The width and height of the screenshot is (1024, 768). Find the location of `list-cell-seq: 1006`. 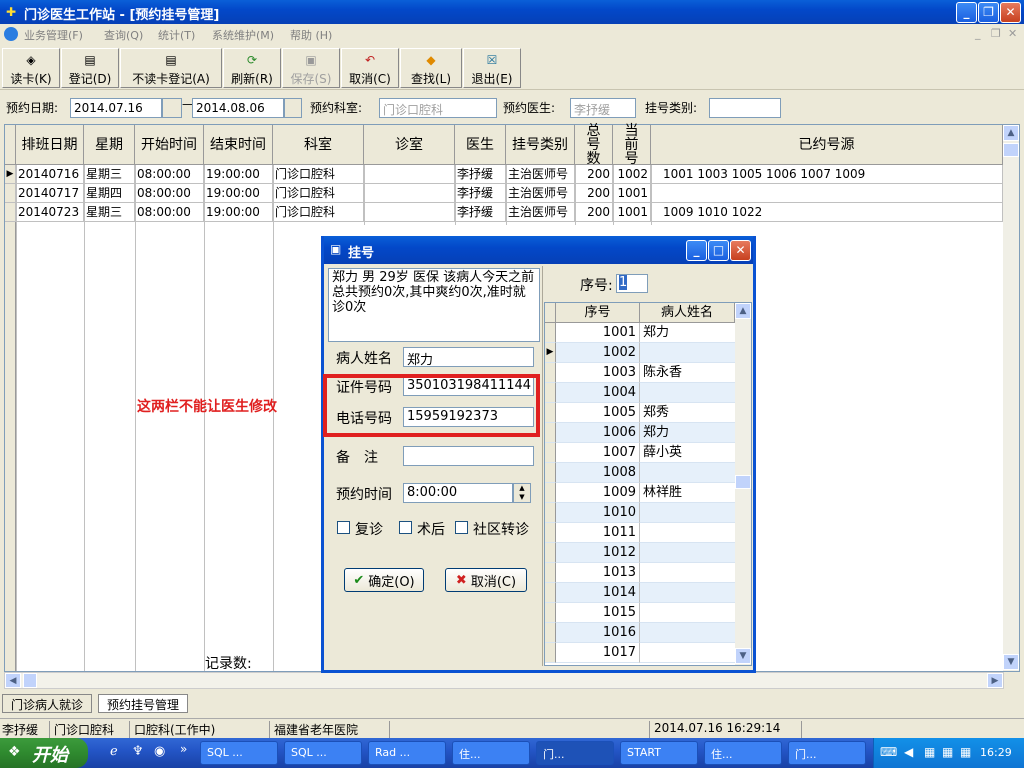

list-cell-seq: 1006 is located at coordinates (598, 433).